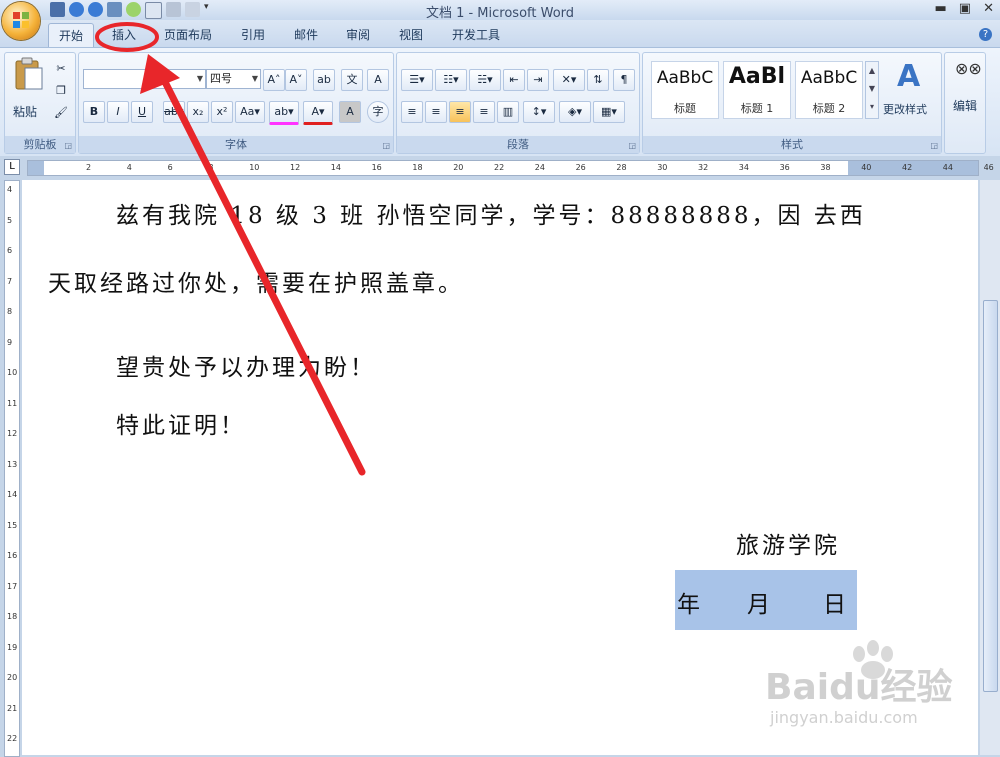 The image size is (1000, 757). Describe the element at coordinates (988, 167) in the screenshot. I see `ruler-tick-label: 46` at that location.